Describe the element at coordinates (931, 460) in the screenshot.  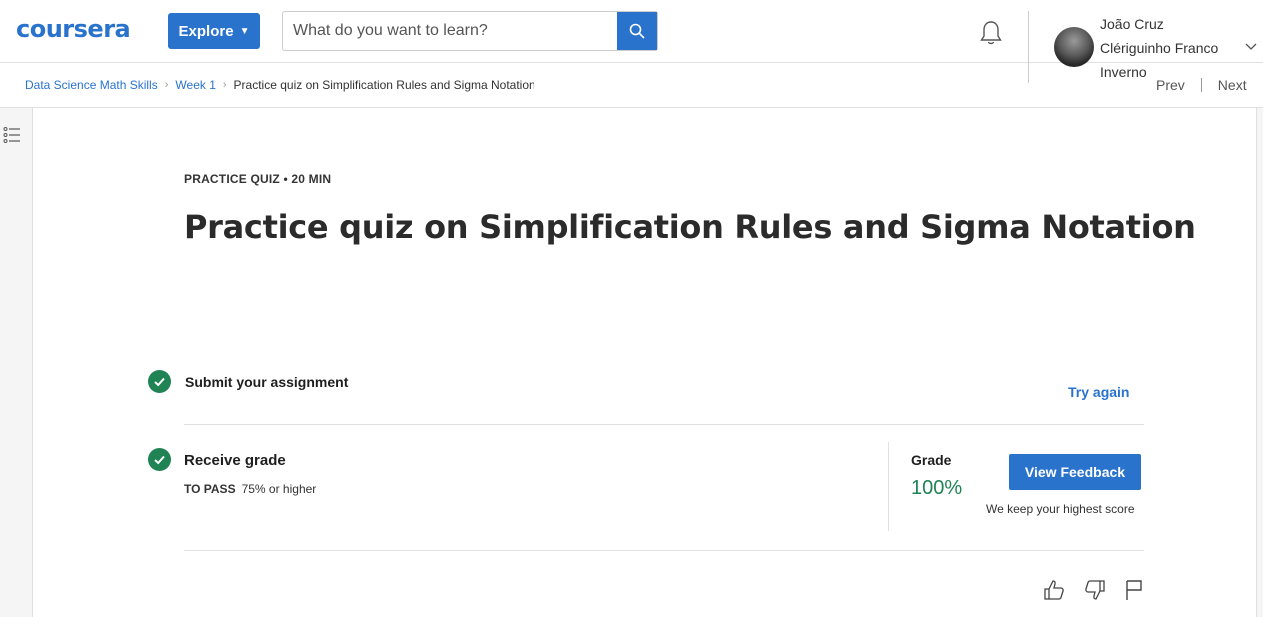
I see `grade-label: Grade` at that location.